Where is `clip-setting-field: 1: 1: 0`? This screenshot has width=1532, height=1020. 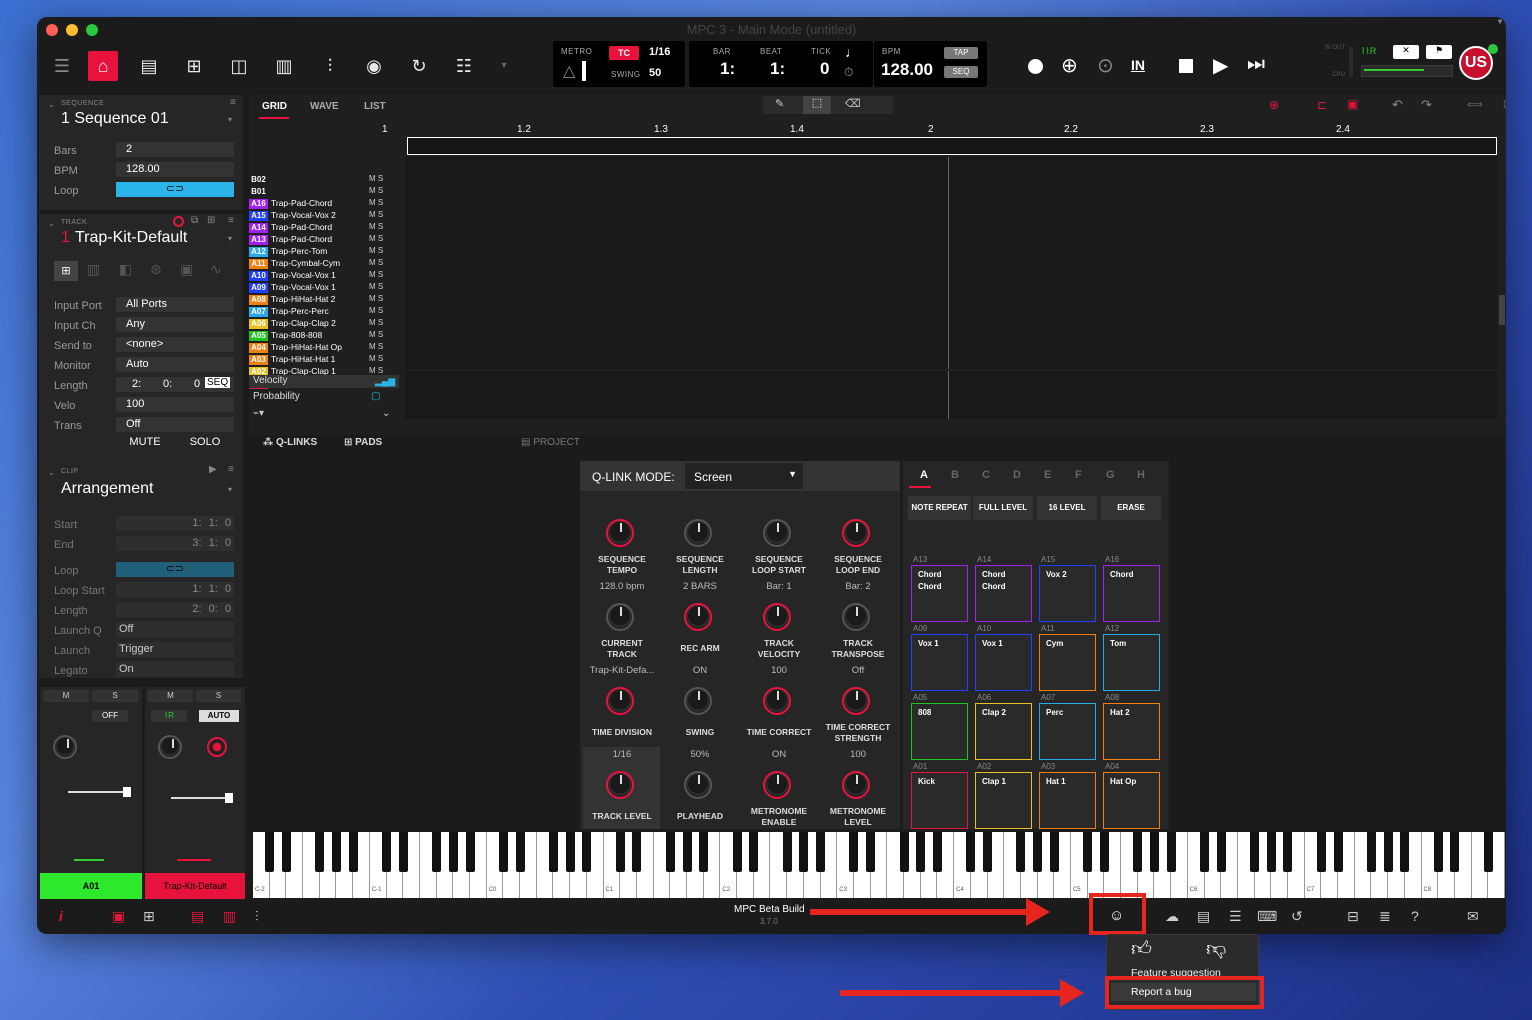 clip-setting-field: 1: 1: 0 is located at coordinates (175, 523).